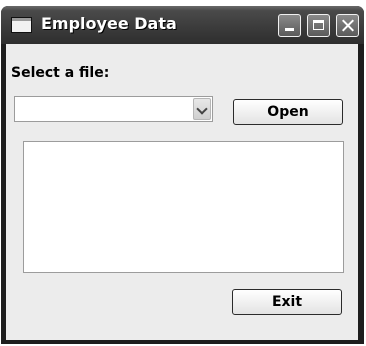 This screenshot has height=346, width=366. I want to click on app-icon, so click(21, 25).